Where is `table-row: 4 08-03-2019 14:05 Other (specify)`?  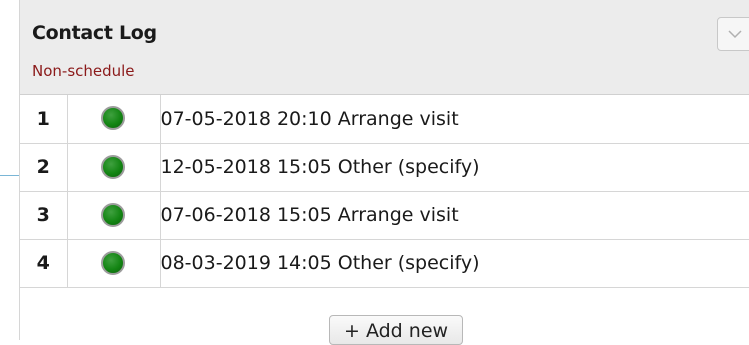 table-row: 4 08-03-2019 14:05 Other (specify) is located at coordinates (384, 263).